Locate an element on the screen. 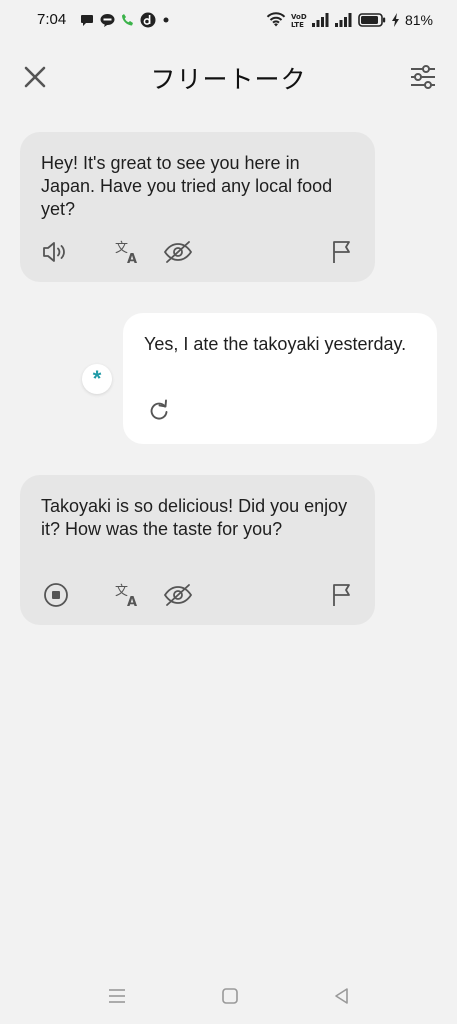 The height and width of the screenshot is (1024, 457). svg-text: VoD is located at coordinates (299, 17).